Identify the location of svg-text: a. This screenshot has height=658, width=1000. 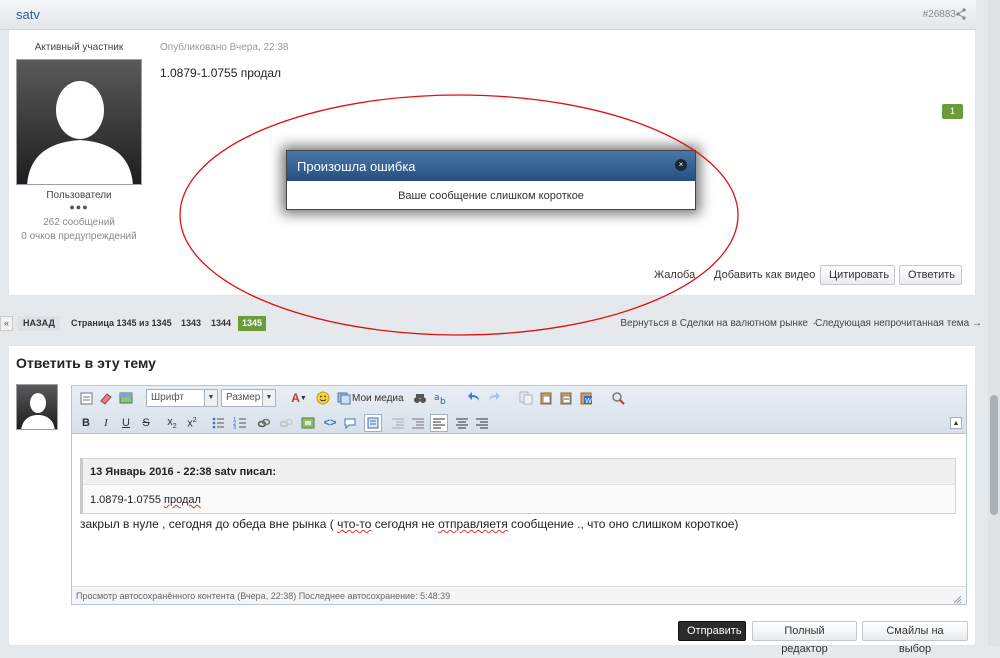
(437, 398).